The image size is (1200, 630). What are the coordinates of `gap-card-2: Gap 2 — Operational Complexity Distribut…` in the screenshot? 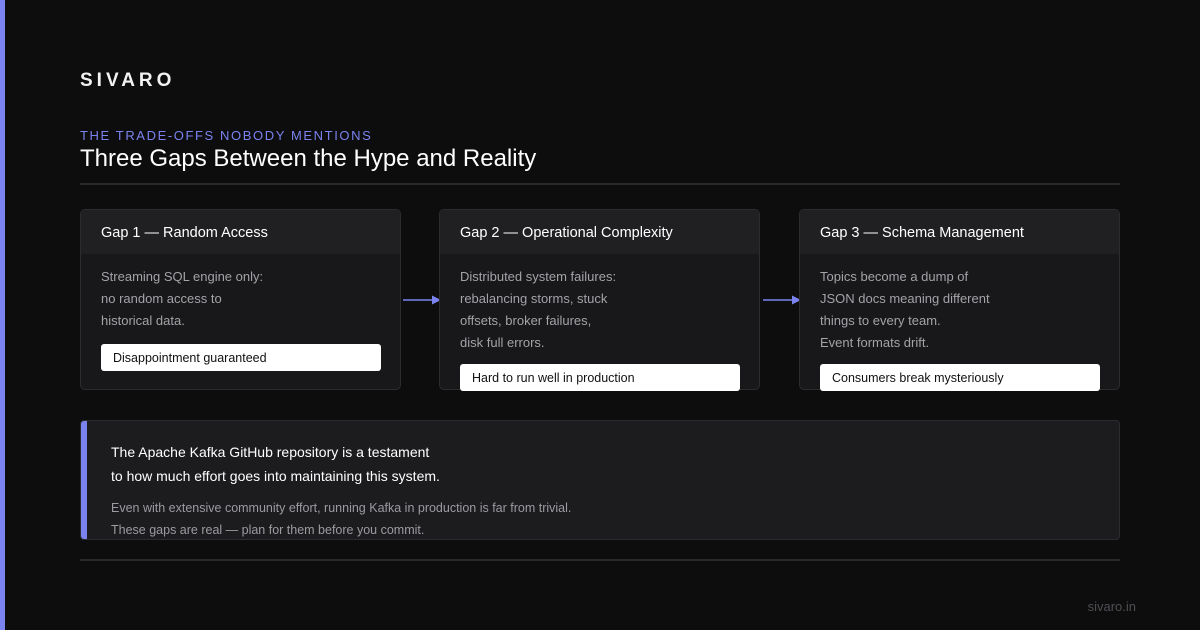 It's located at (599, 300).